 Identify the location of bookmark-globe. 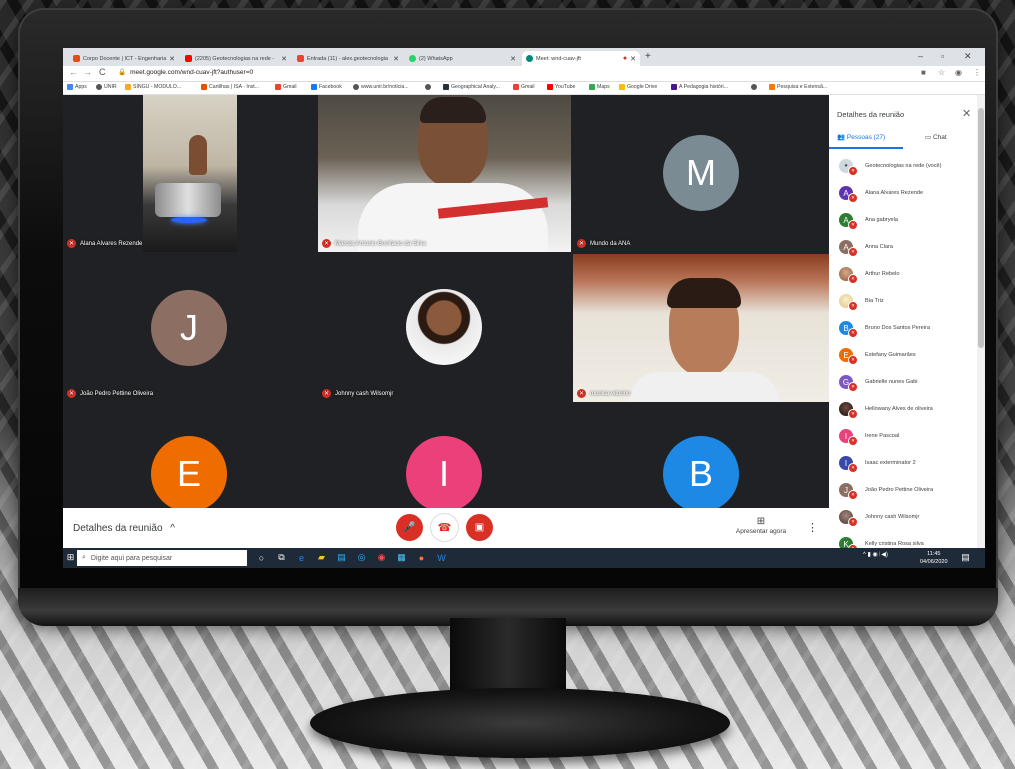
(429, 87).